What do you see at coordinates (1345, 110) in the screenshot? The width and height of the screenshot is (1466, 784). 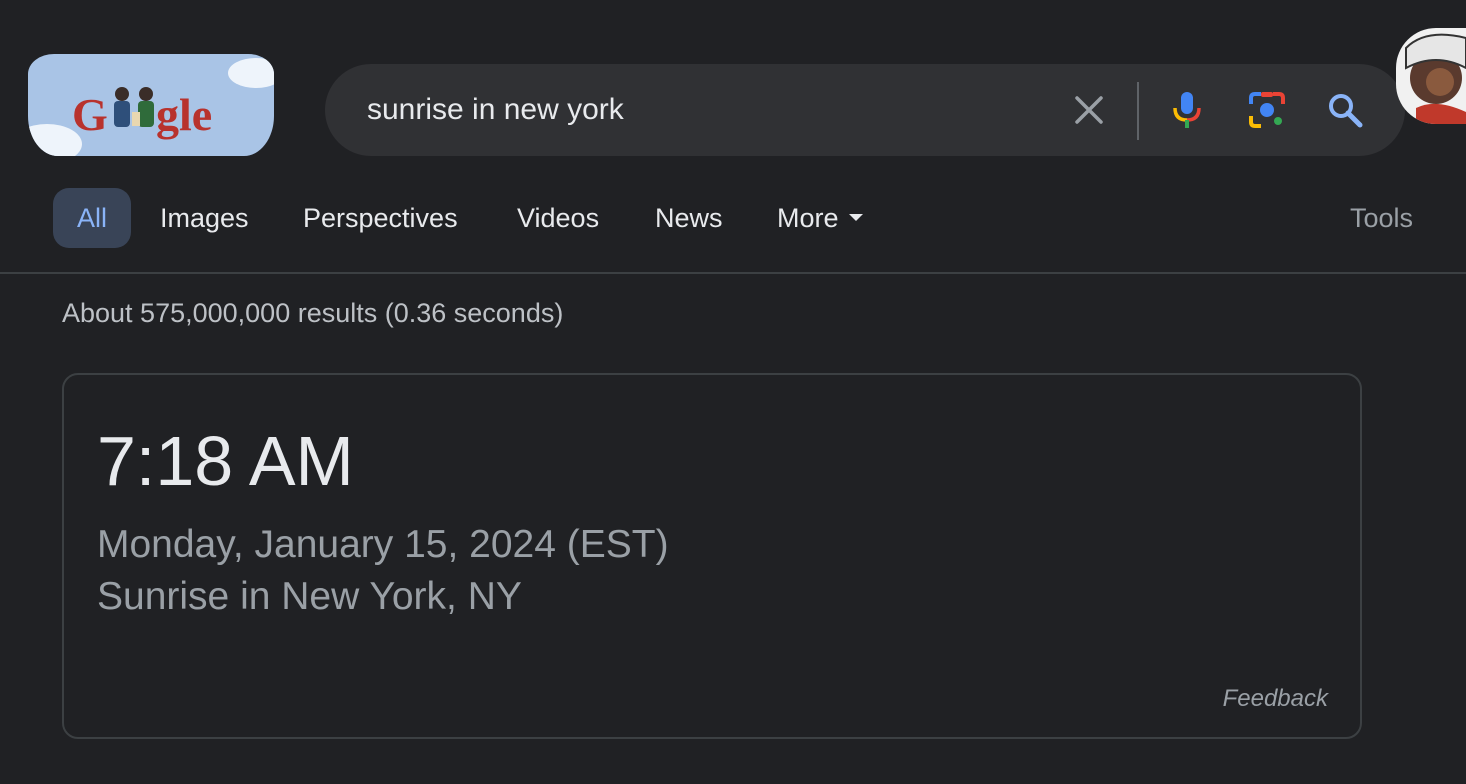 I see `search-icon` at bounding box center [1345, 110].